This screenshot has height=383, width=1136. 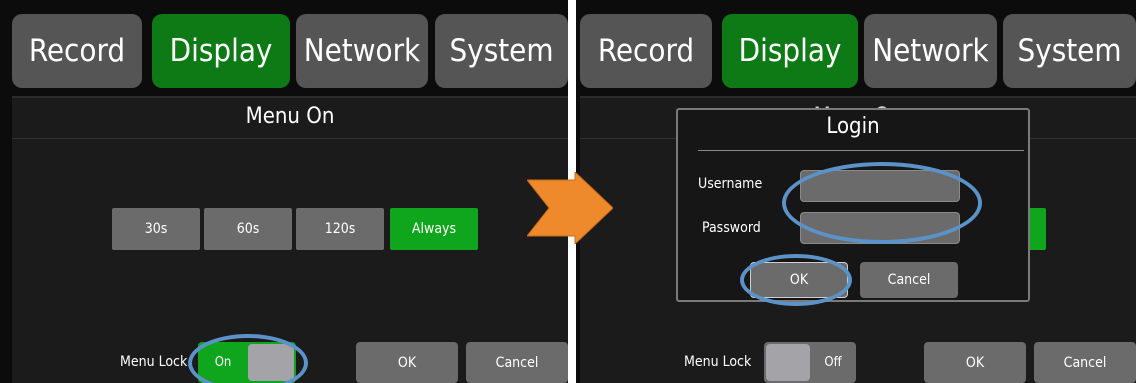 What do you see at coordinates (796, 280) in the screenshot?
I see `ok-highlight-ring` at bounding box center [796, 280].